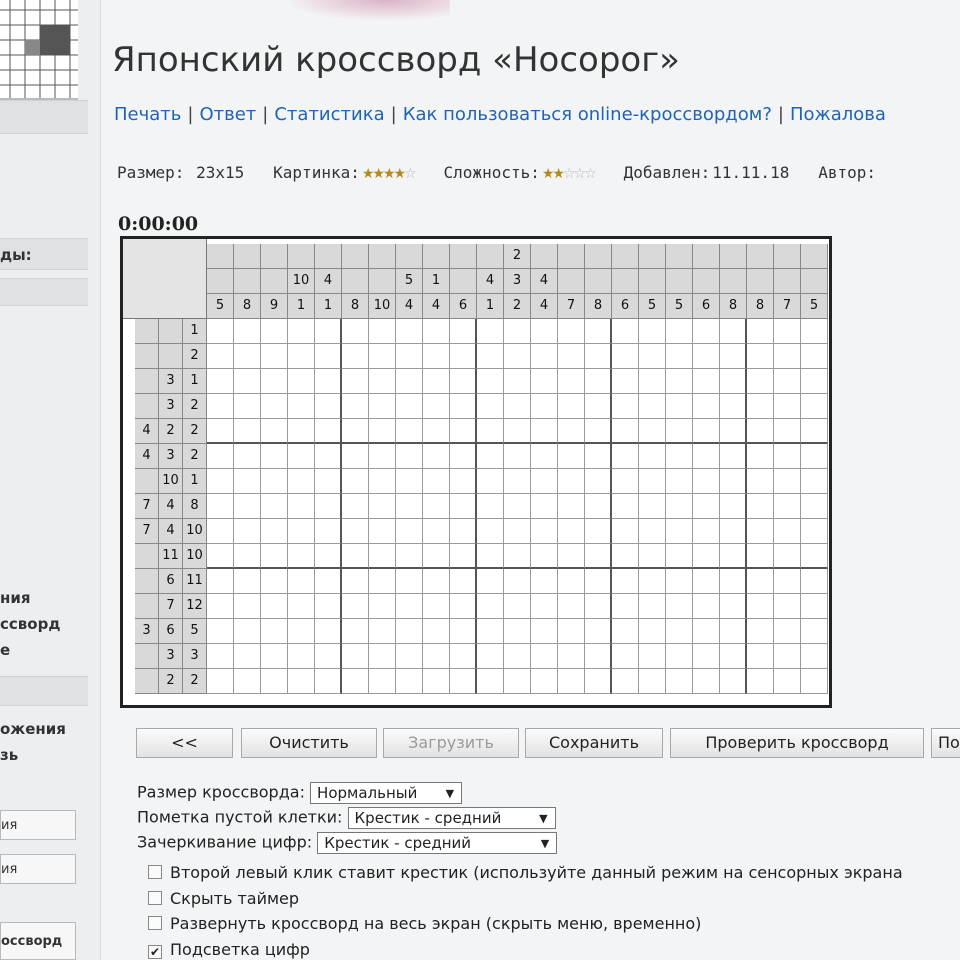 This screenshot has width=960, height=960. What do you see at coordinates (195, 506) in the screenshot?
I see `row-clue-cell: 8` at bounding box center [195, 506].